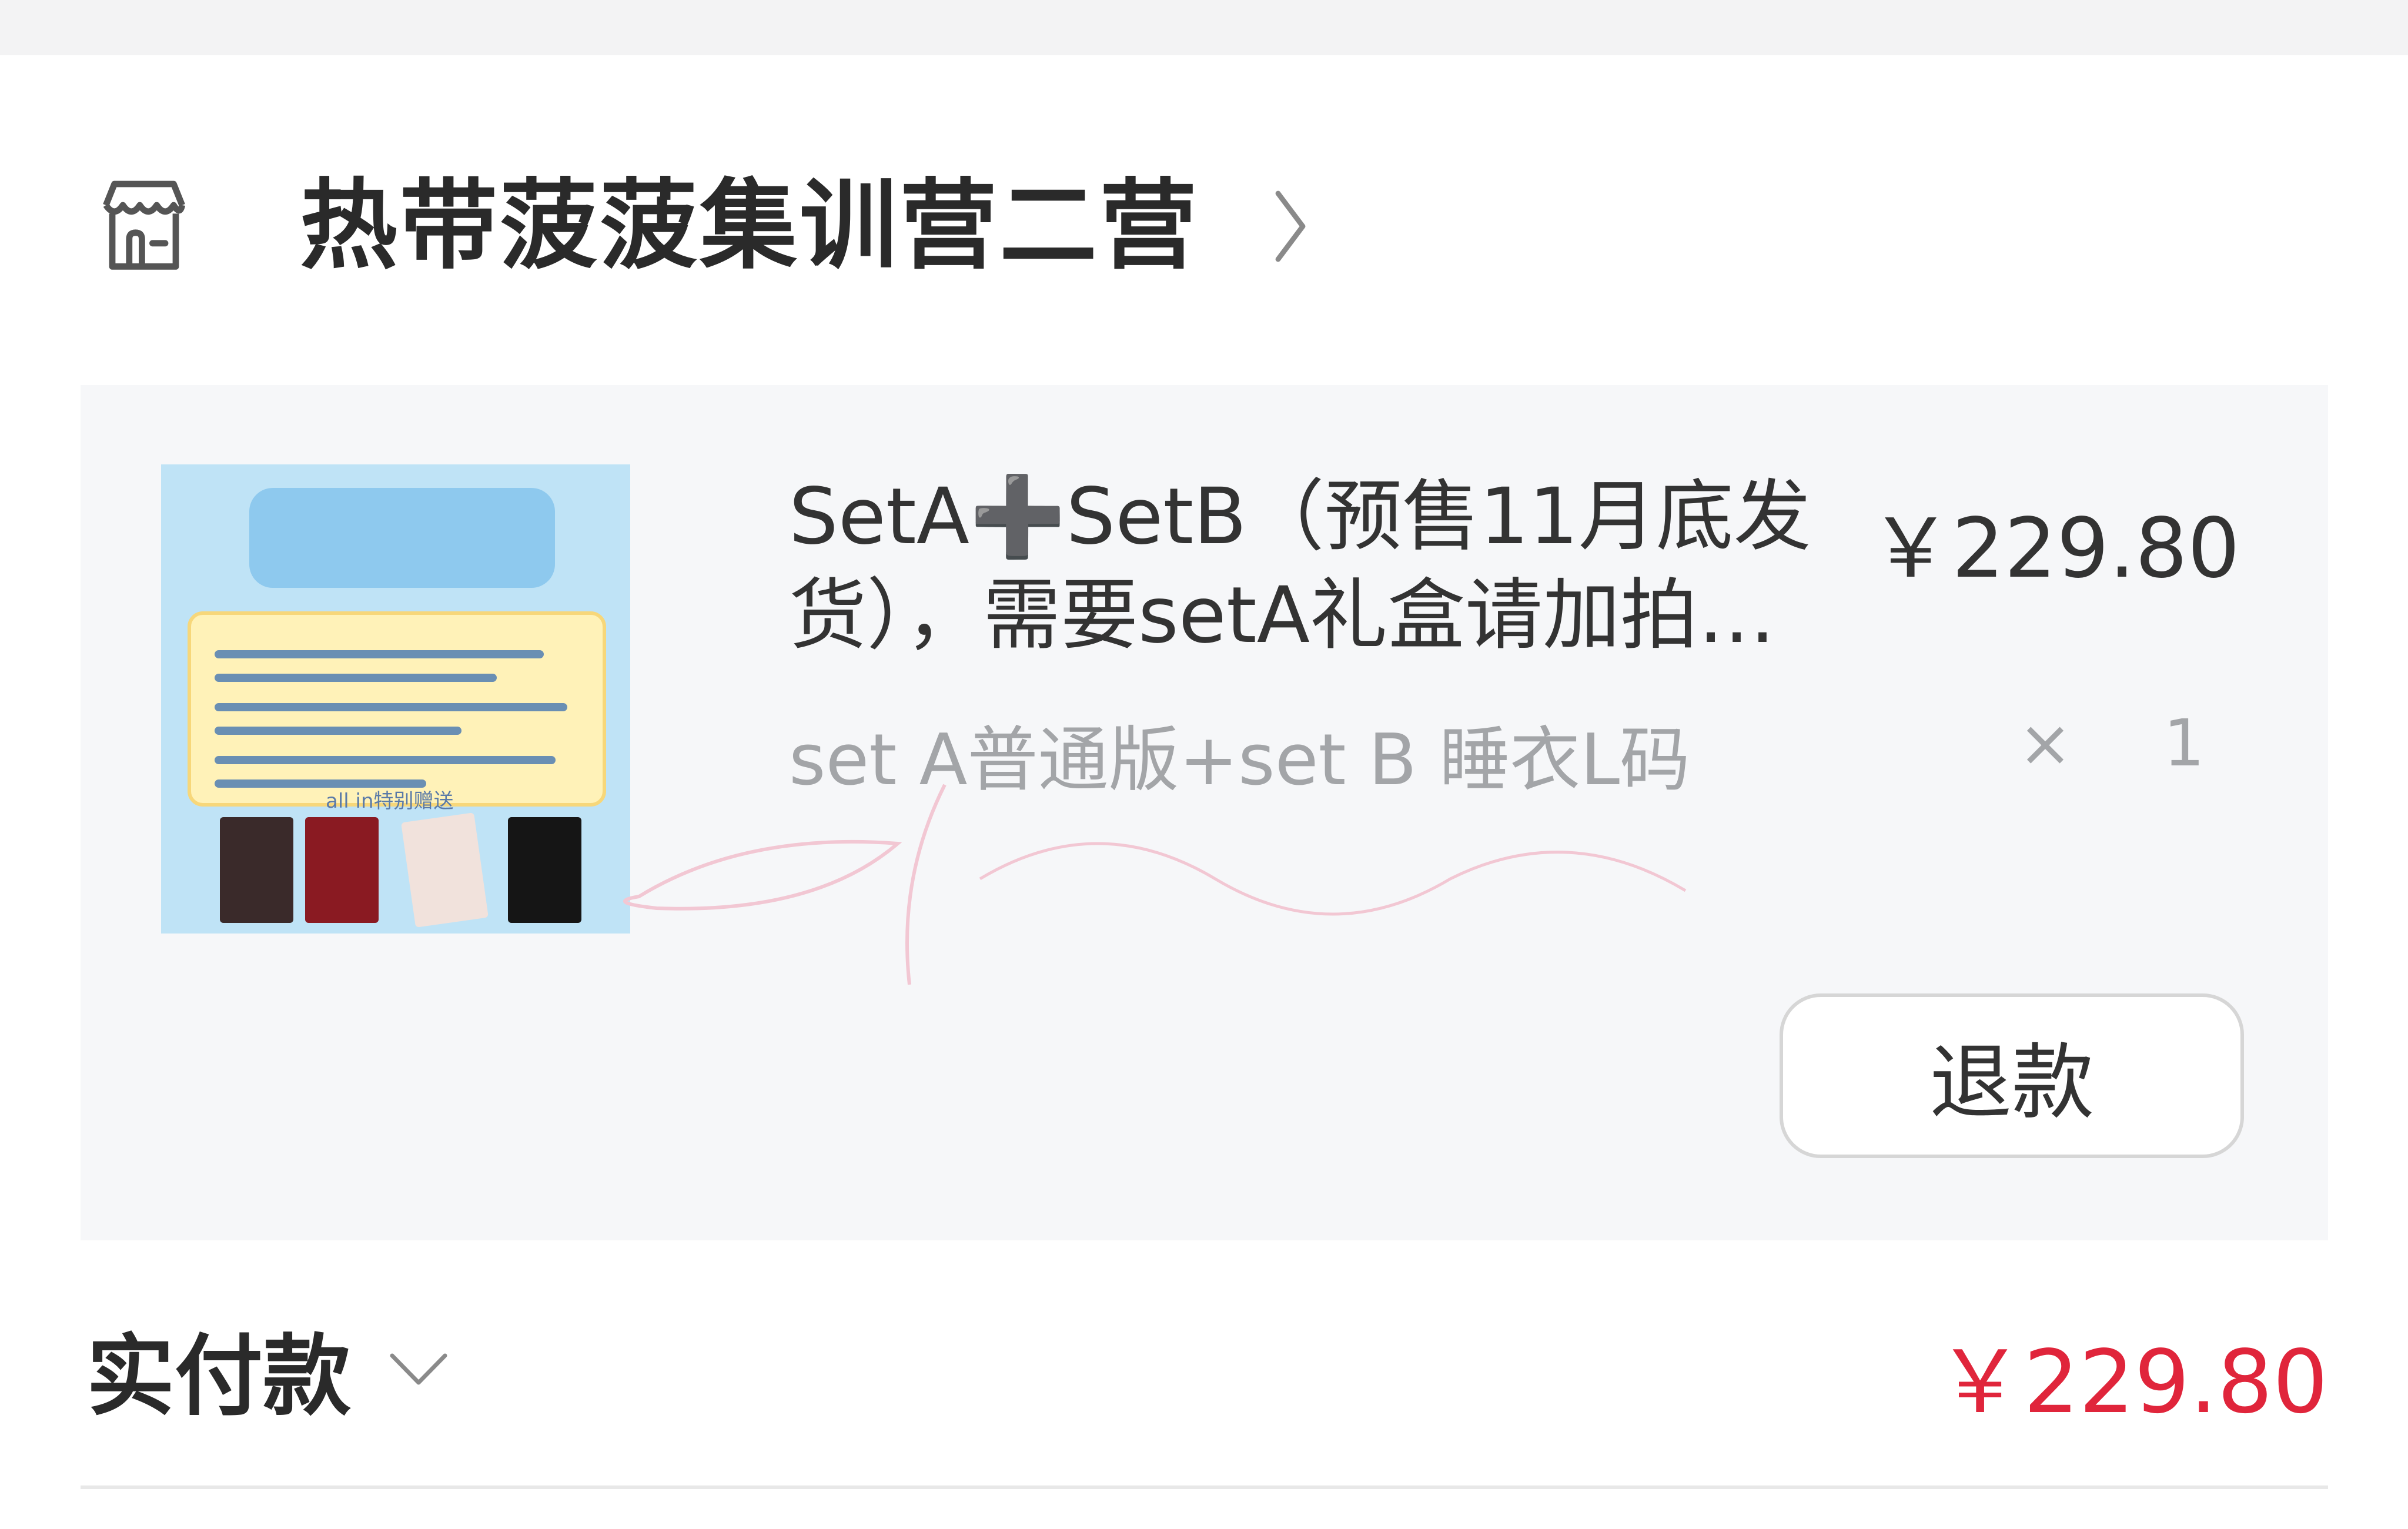 This screenshot has width=2408, height=1529. What do you see at coordinates (1291, 226) in the screenshot?
I see `chevron-right-icon` at bounding box center [1291, 226].